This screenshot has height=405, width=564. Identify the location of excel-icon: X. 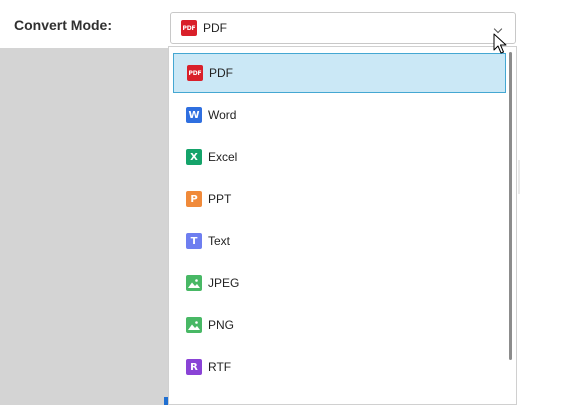
(194, 157).